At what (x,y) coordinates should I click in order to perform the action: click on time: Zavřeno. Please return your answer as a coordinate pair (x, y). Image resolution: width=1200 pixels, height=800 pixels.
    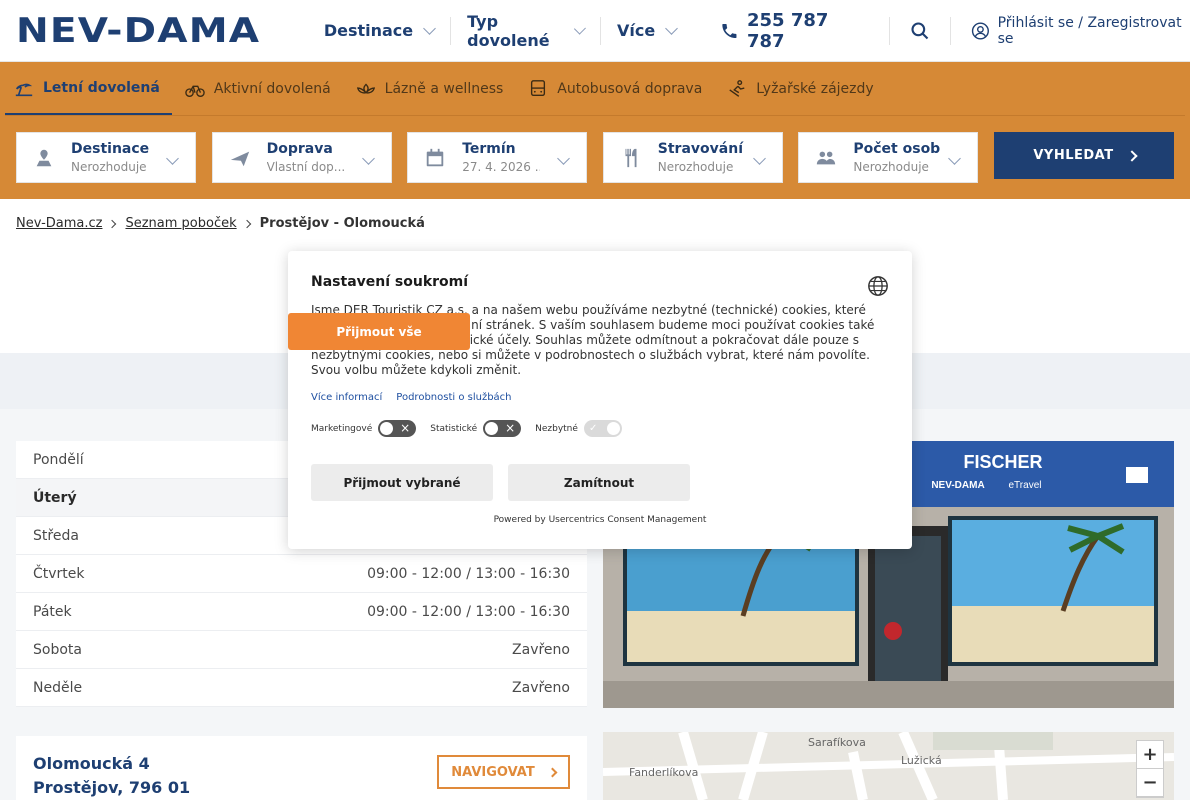
    Looking at the image, I should click on (541, 649).